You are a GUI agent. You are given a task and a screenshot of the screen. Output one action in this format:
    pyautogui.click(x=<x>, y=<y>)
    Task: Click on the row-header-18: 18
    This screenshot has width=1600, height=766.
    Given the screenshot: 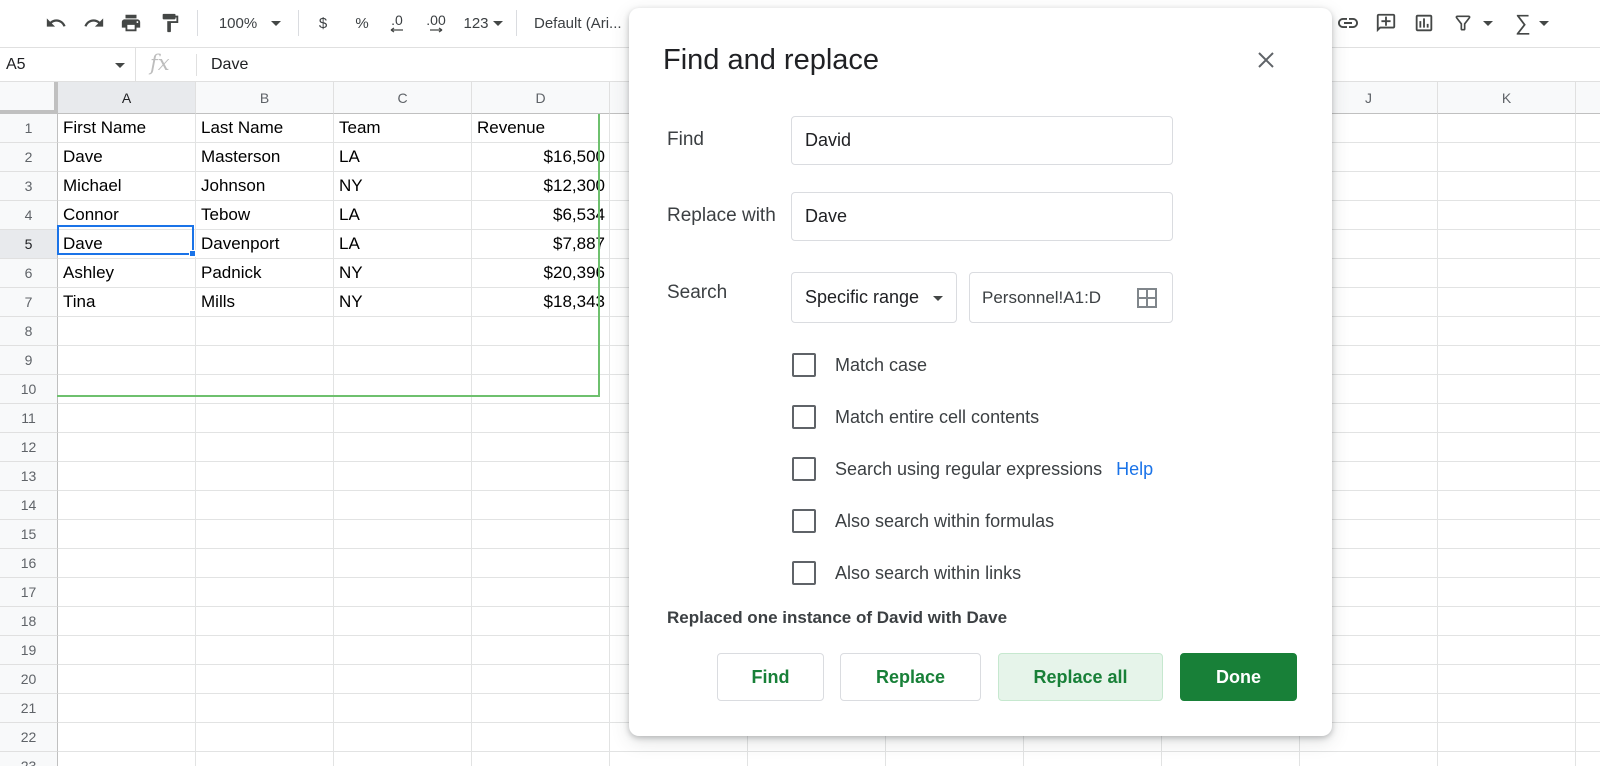 What is the action you would take?
    pyautogui.click(x=29, y=621)
    